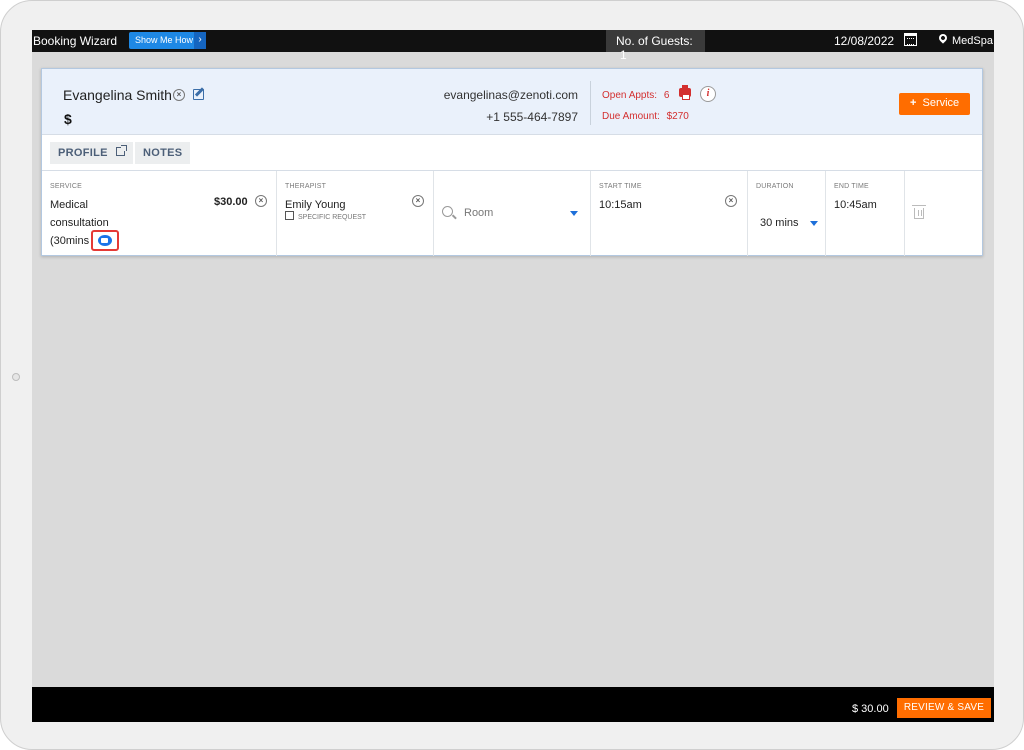  Describe the element at coordinates (590, 103) in the screenshot. I see `header-divider` at that location.